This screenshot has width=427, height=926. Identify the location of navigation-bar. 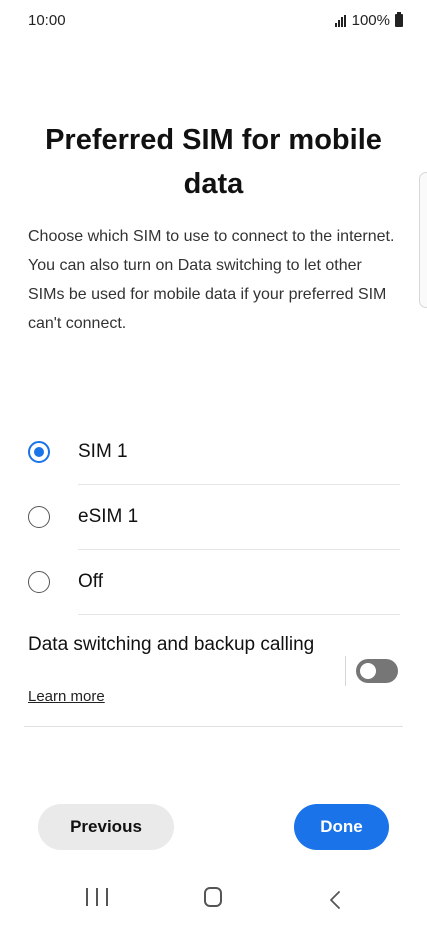
(213, 901).